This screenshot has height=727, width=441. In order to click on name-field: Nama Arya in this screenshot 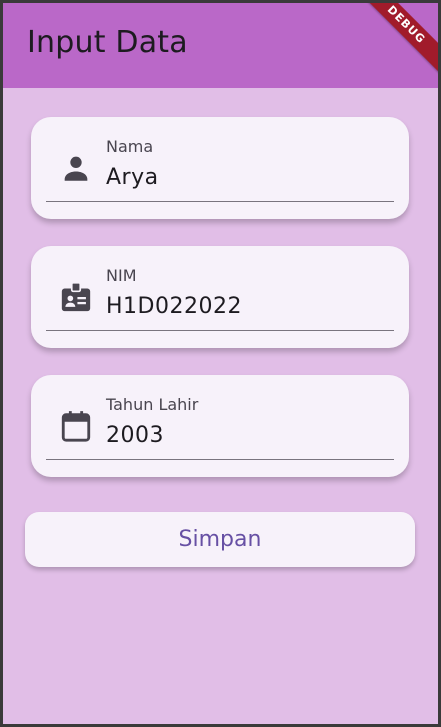, I will do `click(220, 168)`.